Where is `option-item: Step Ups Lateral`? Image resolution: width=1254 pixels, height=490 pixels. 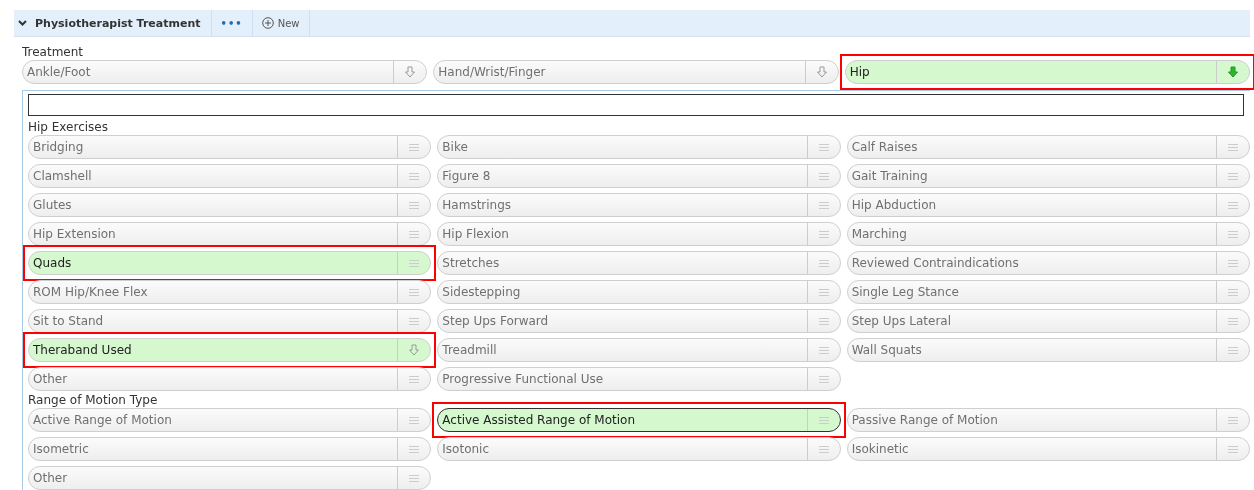 option-item: Step Ups Lateral is located at coordinates (1048, 321).